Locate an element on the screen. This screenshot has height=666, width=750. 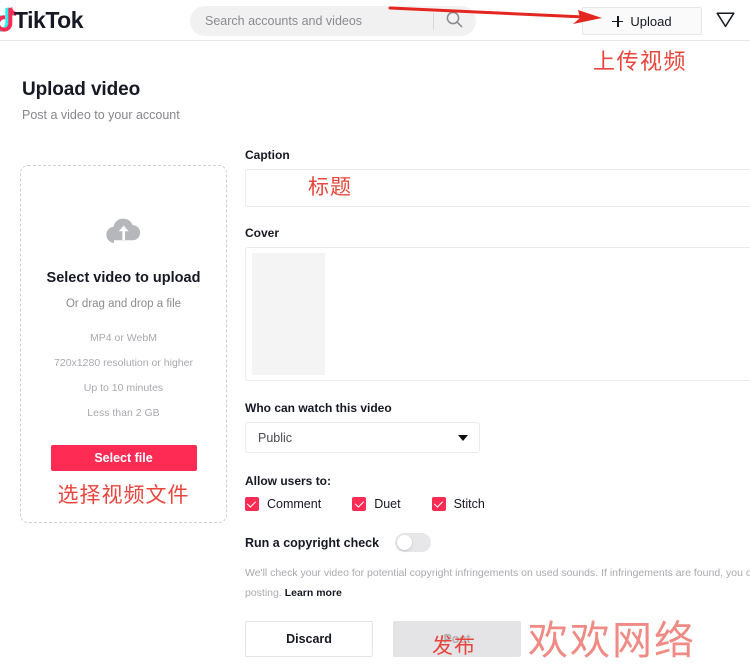
dropzone-subtitle: Or drag and drop a file is located at coordinates (123, 304).